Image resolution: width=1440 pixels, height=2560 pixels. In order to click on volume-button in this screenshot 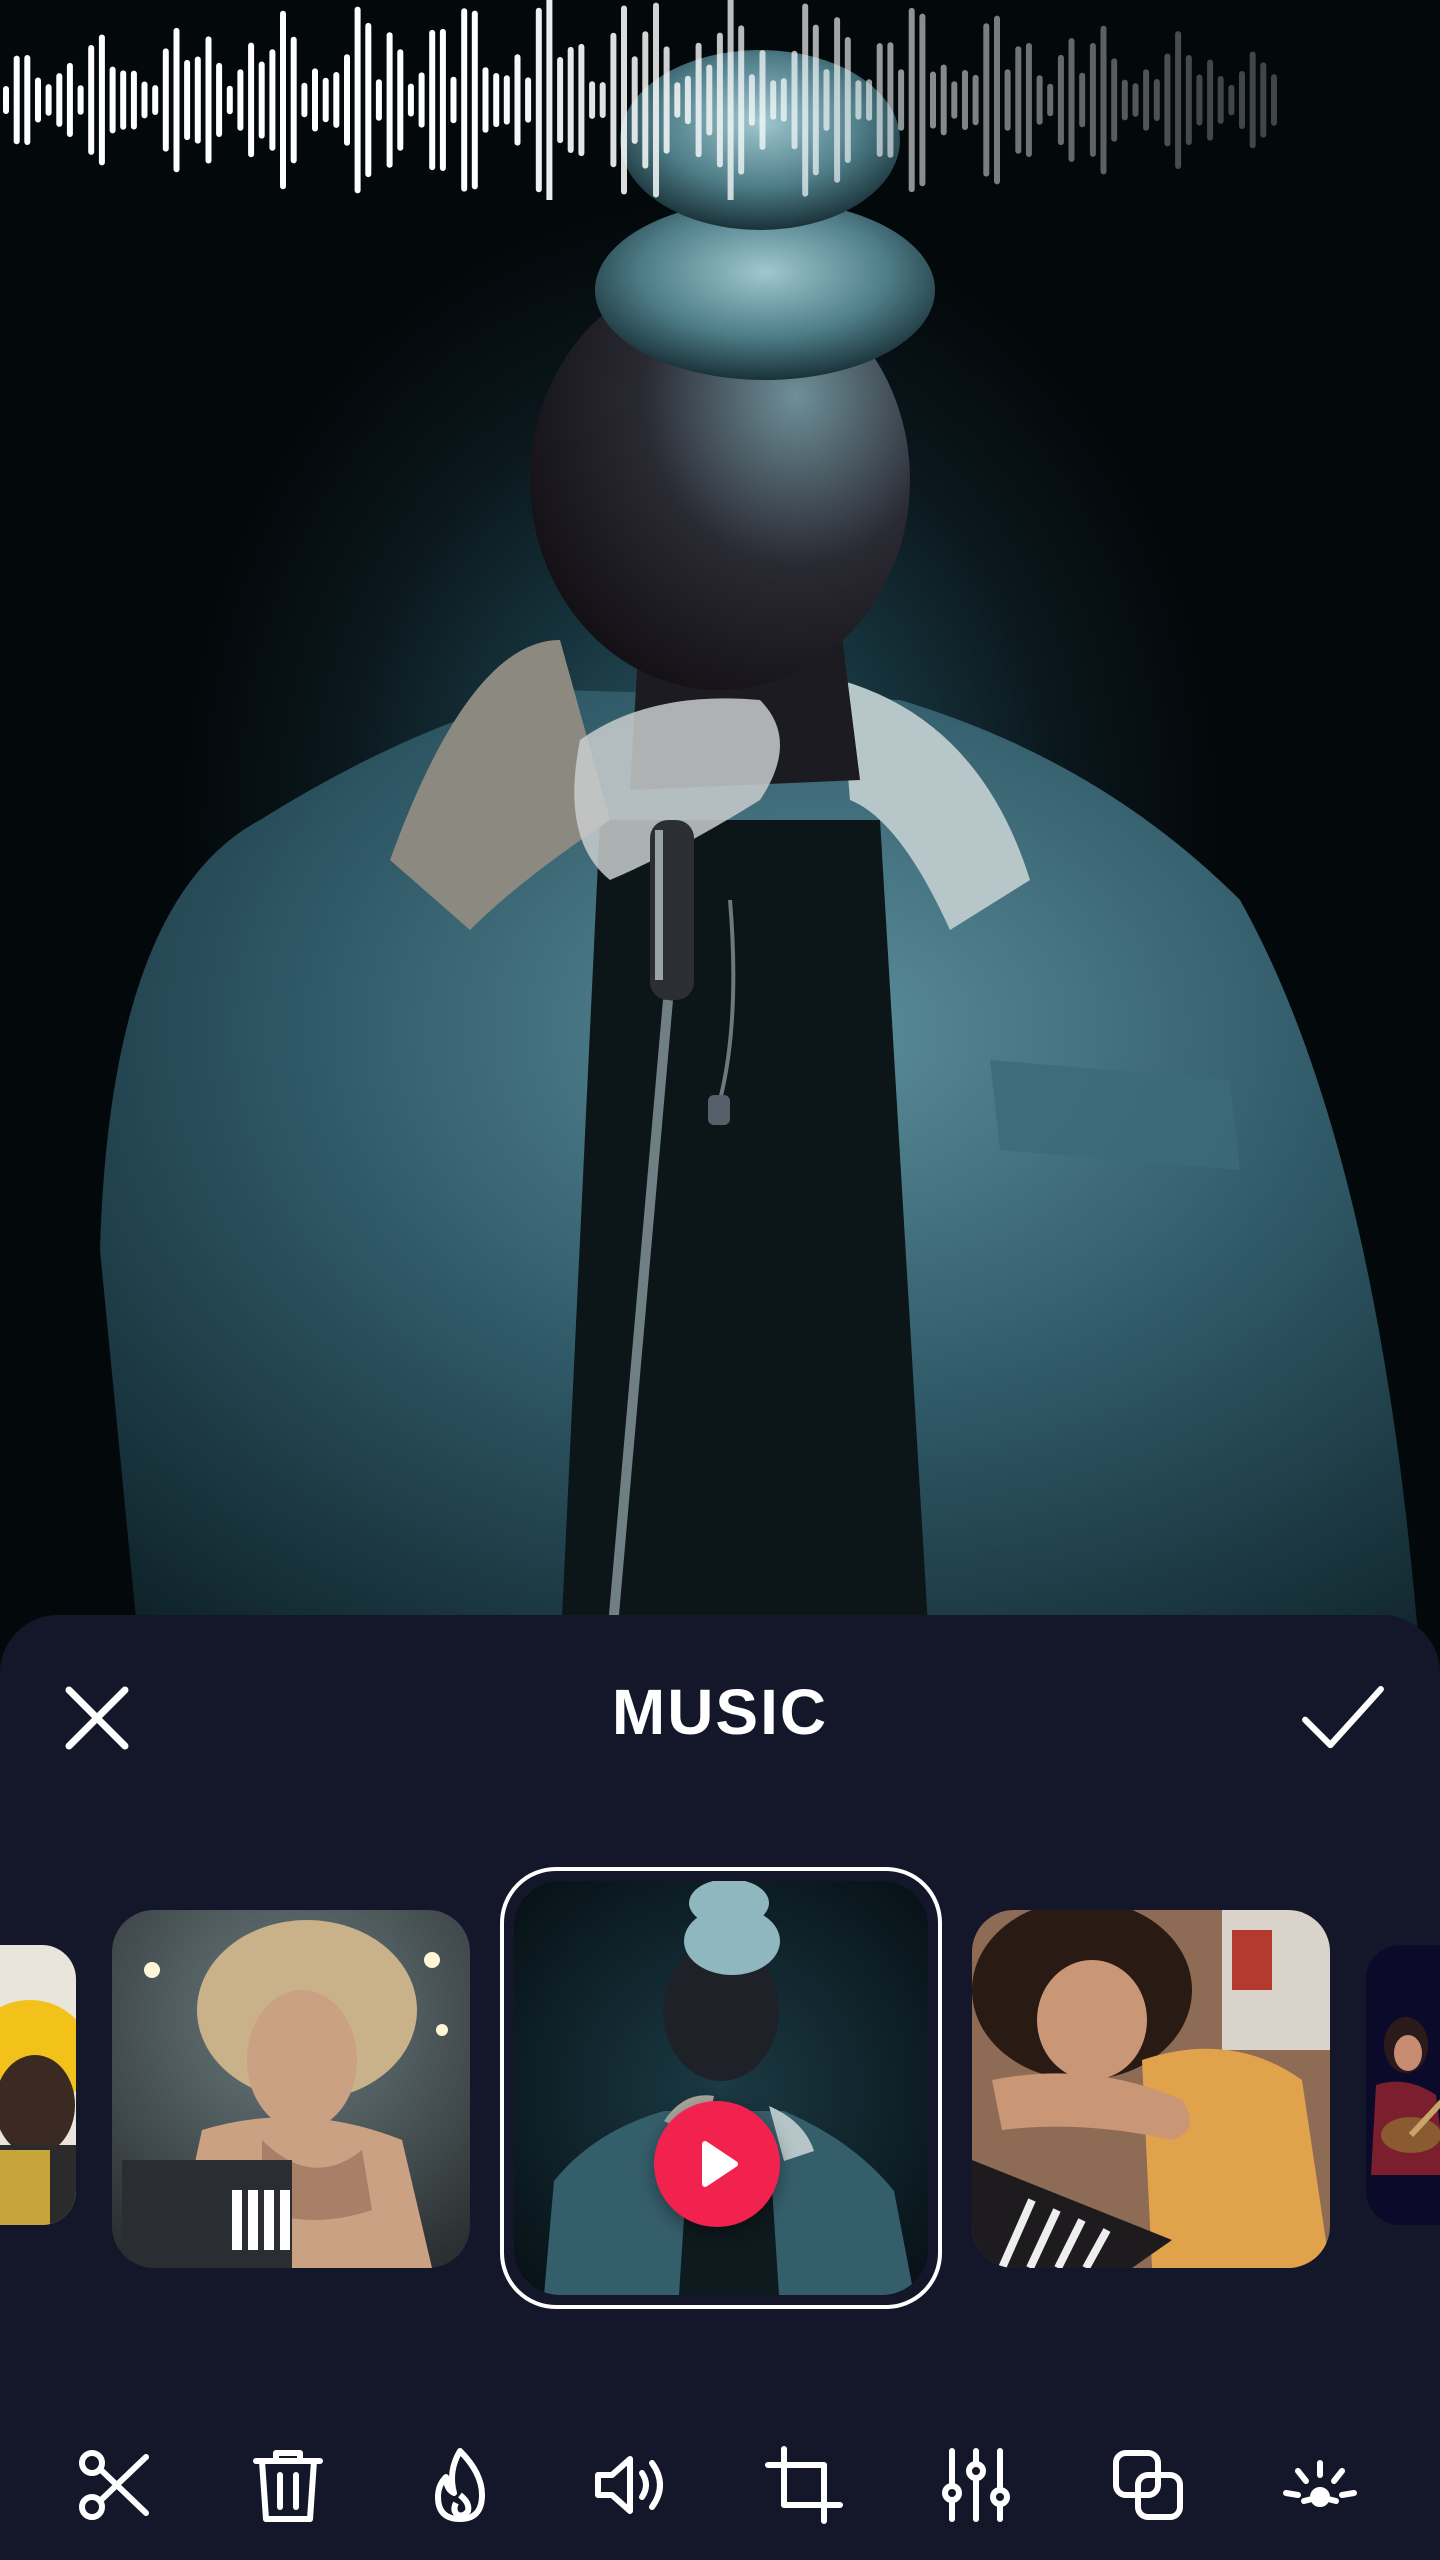, I will do `click(632, 2485)`.